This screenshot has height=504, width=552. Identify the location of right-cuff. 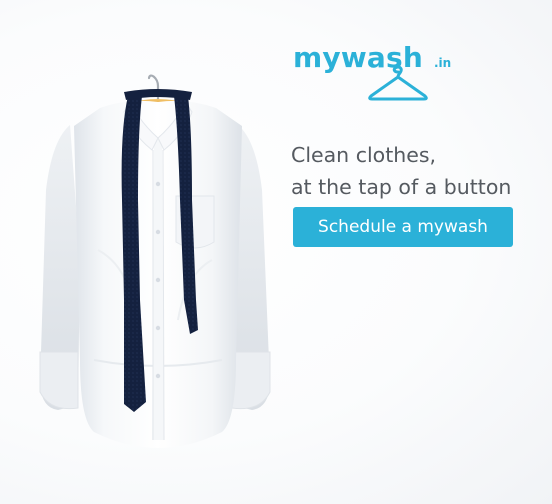
(251, 380).